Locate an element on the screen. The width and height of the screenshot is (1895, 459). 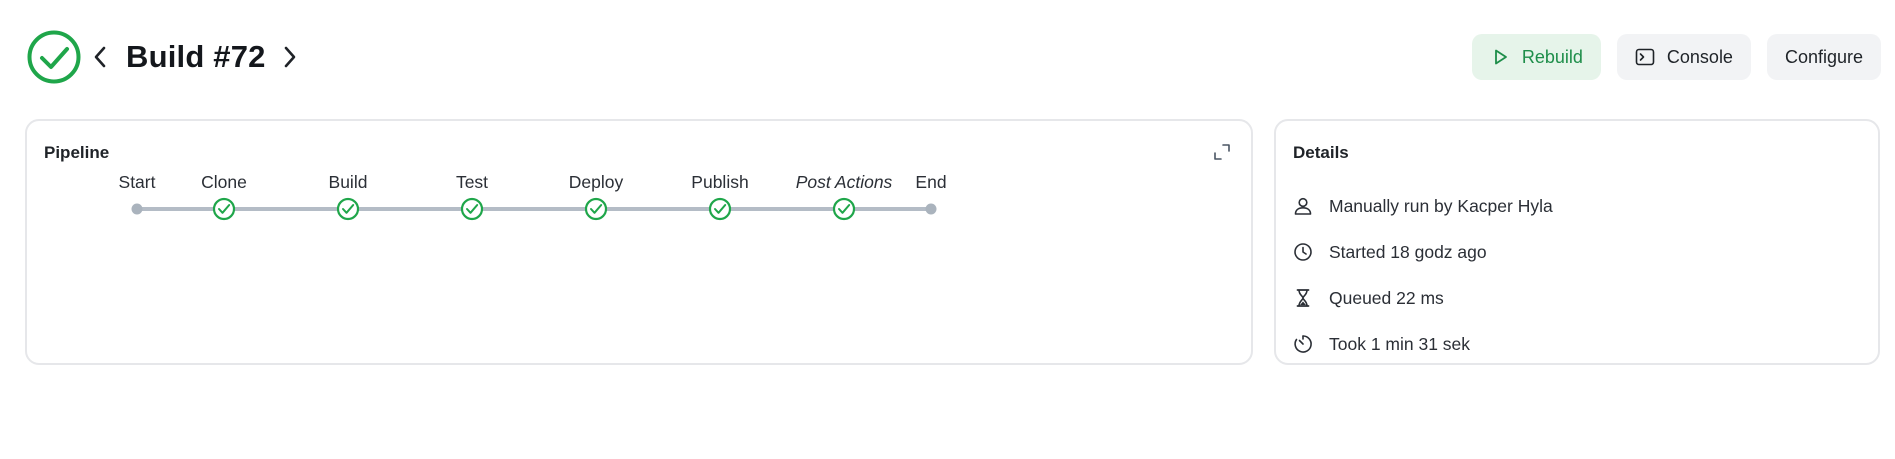
stage-label: Test is located at coordinates (472, 182).